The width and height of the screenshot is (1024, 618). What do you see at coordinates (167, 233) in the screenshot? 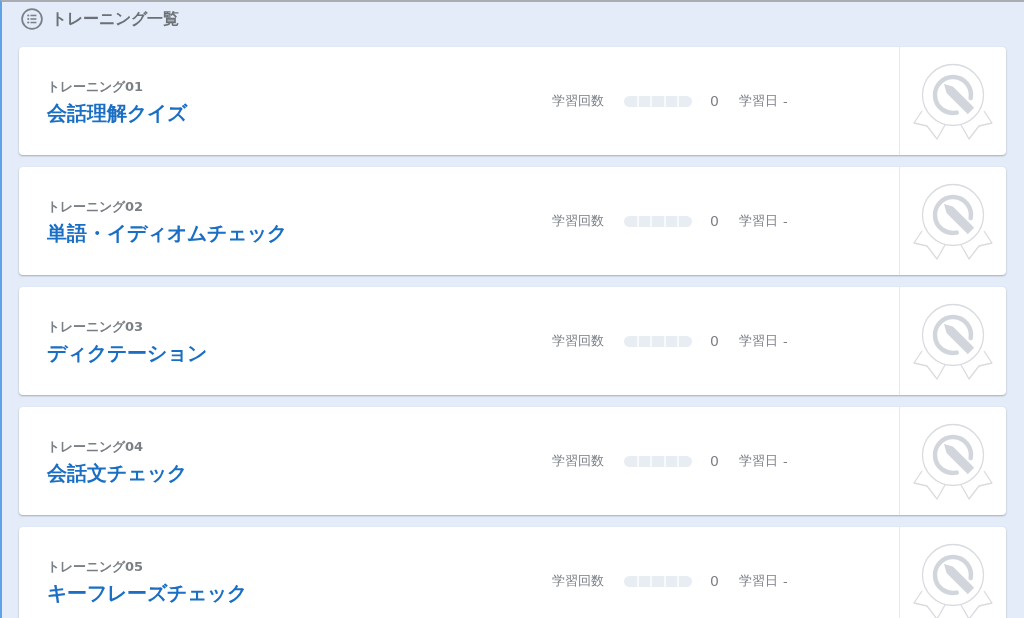
I see `training-title: 単語・イディオムチェック` at bounding box center [167, 233].